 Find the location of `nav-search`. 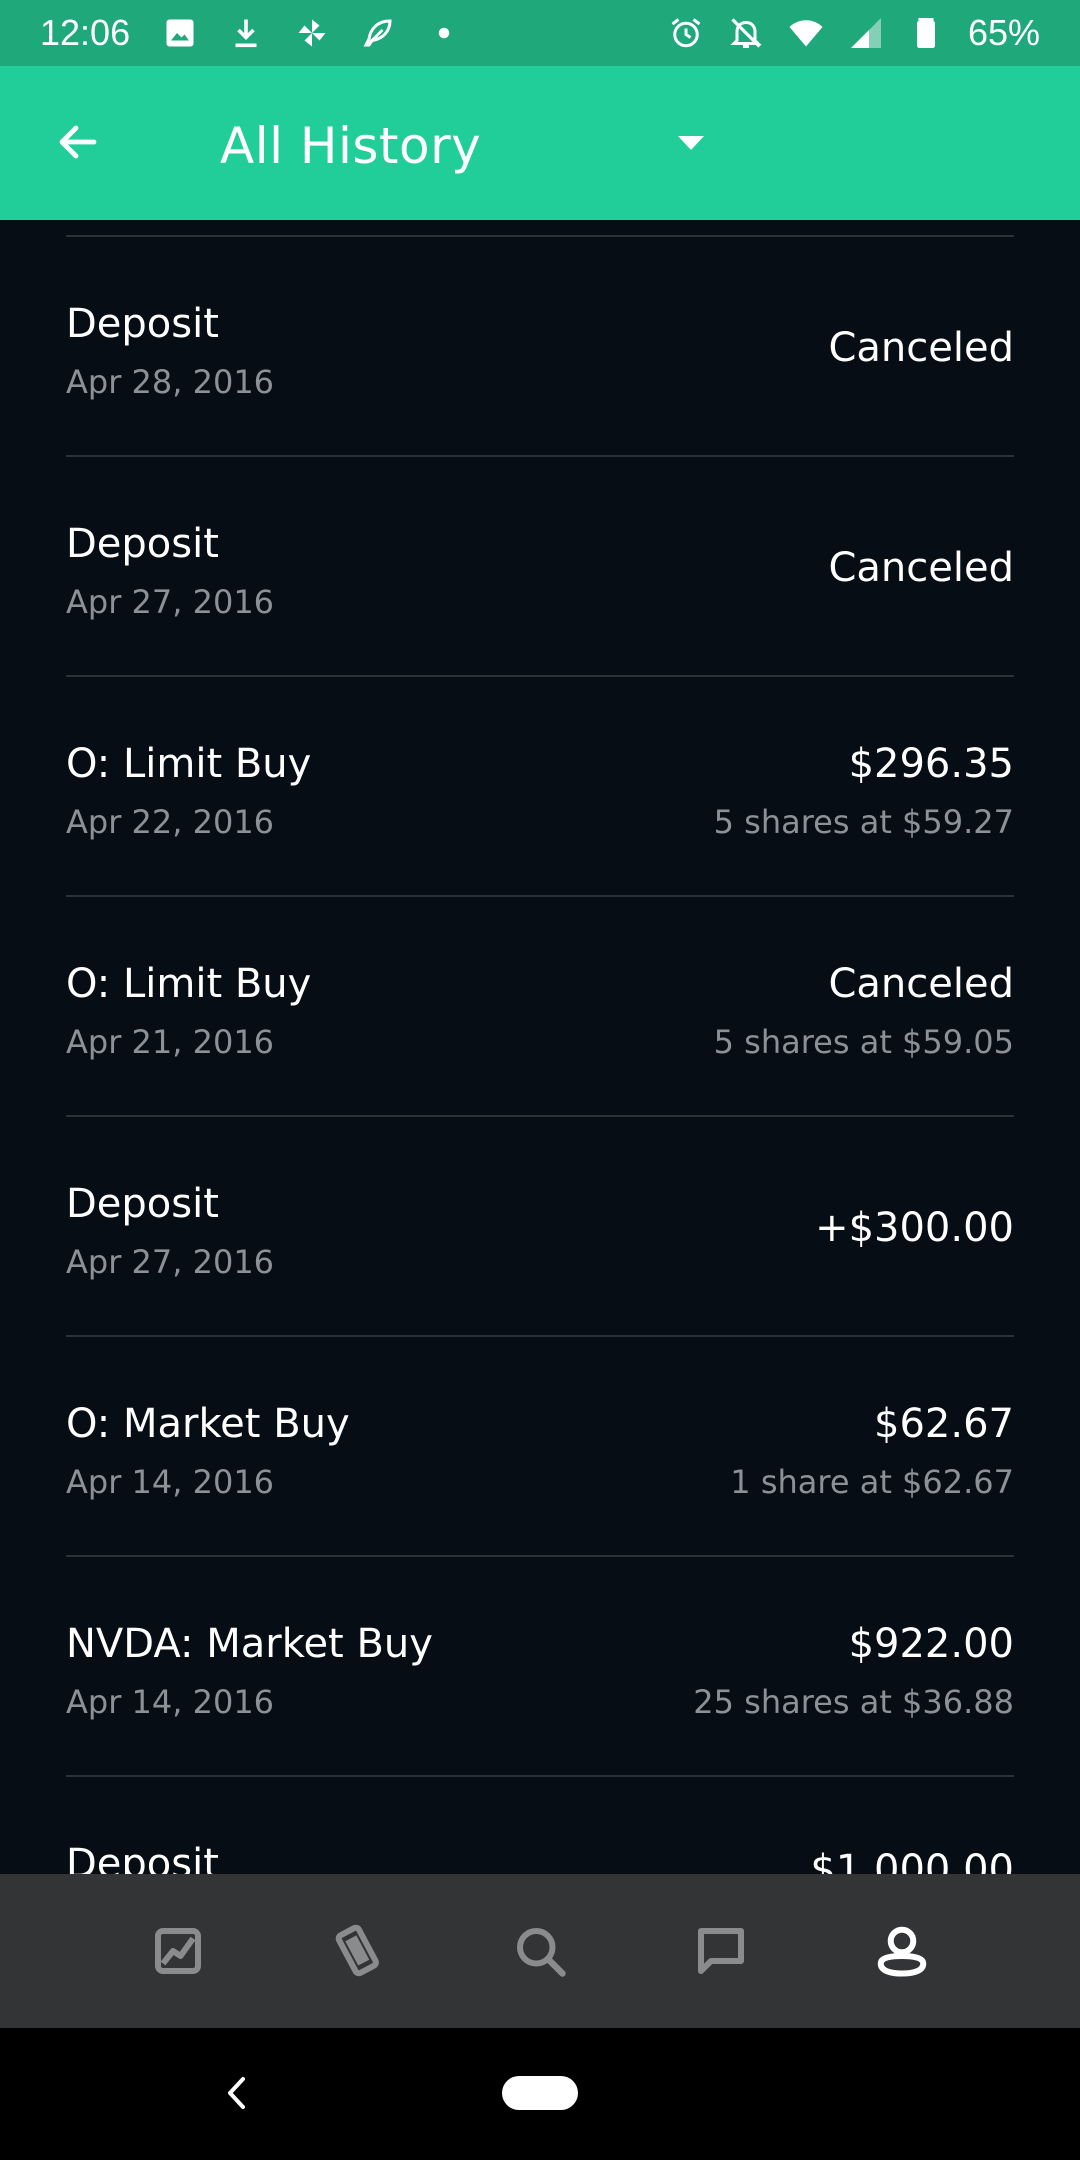

nav-search is located at coordinates (540, 1951).